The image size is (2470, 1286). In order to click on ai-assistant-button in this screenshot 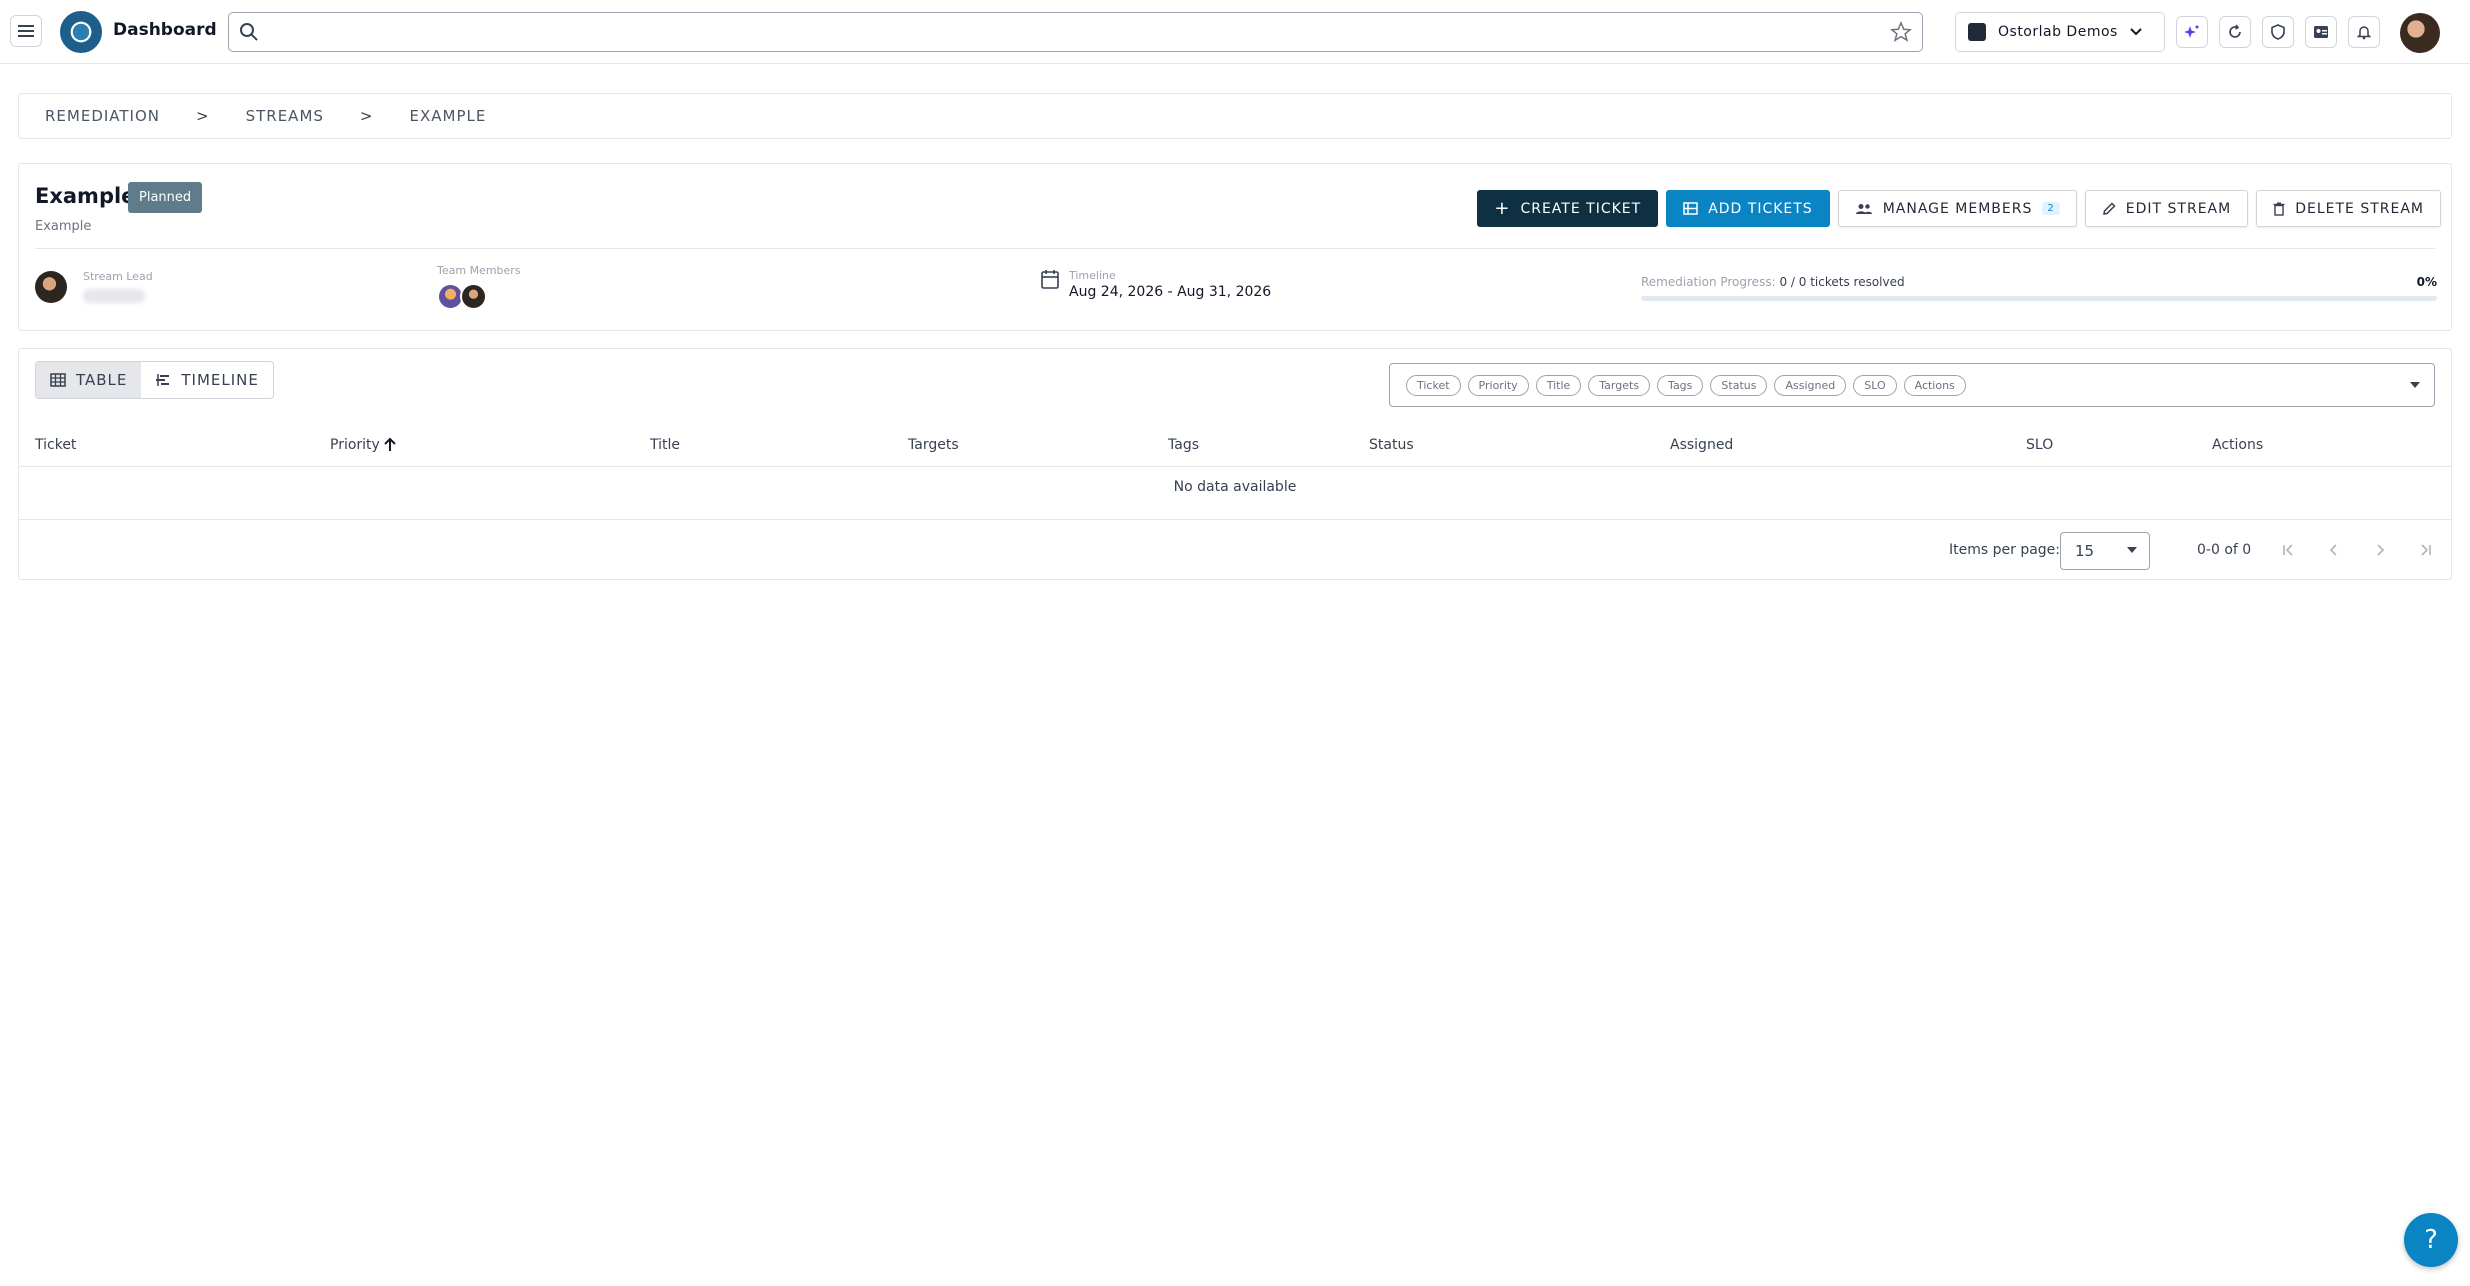, I will do `click(2192, 32)`.